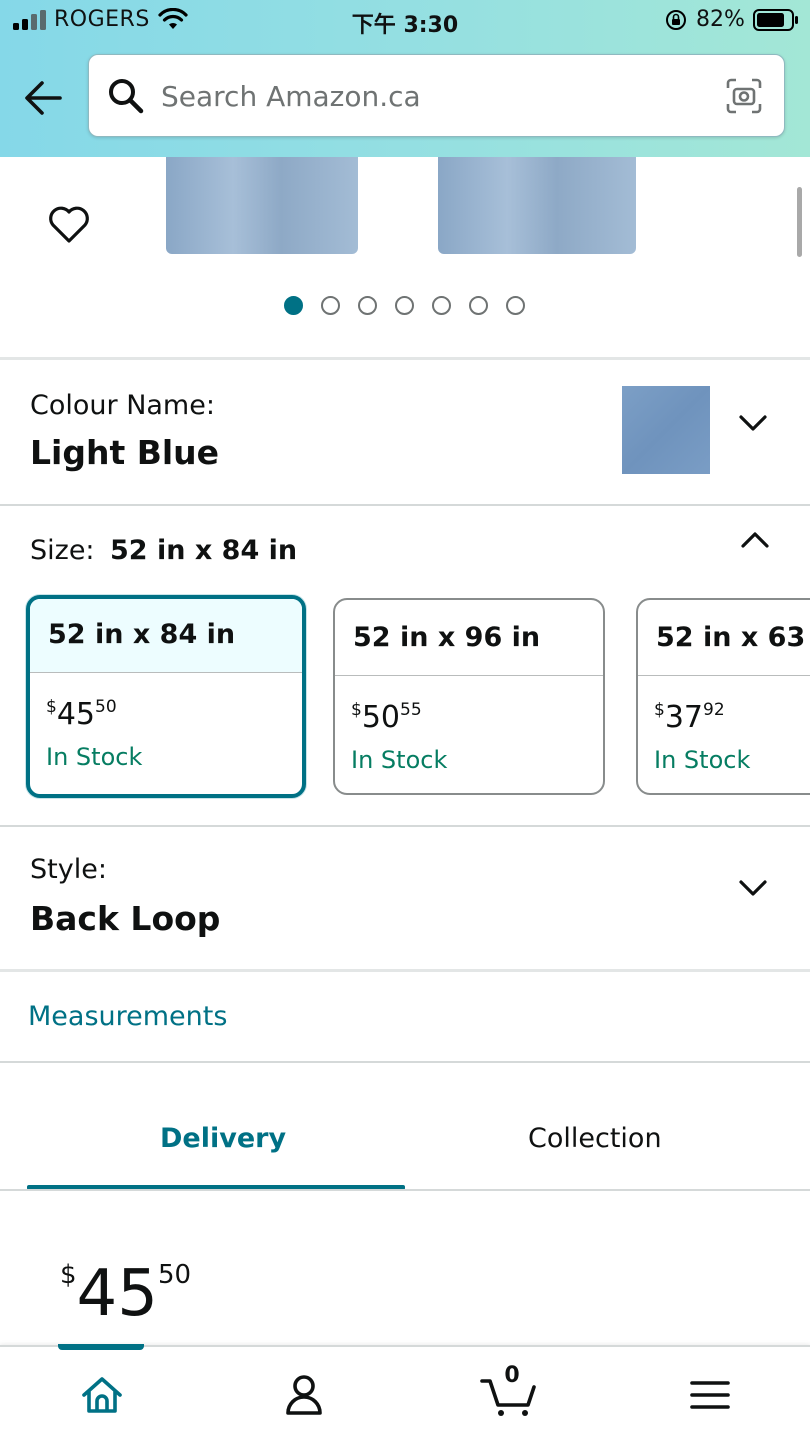  What do you see at coordinates (166, 696) in the screenshot?
I see `size-option-card: 52 in x 84 in $4550 In Stock` at bounding box center [166, 696].